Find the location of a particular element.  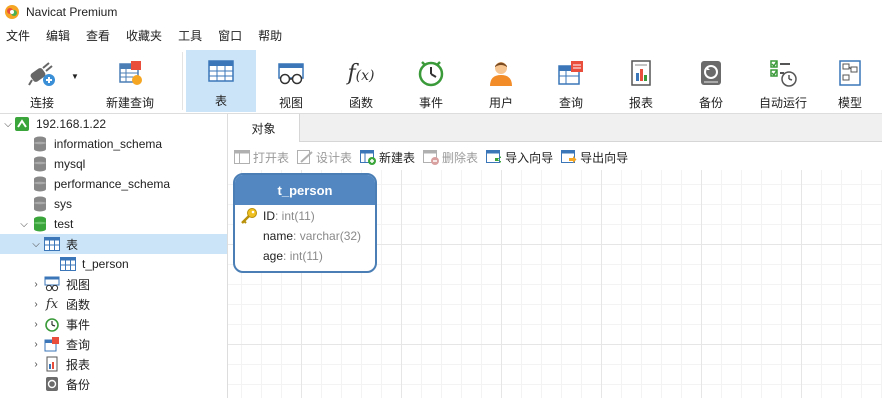

toolbar-automation-button: 自动运行 is located at coordinates (783, 82).